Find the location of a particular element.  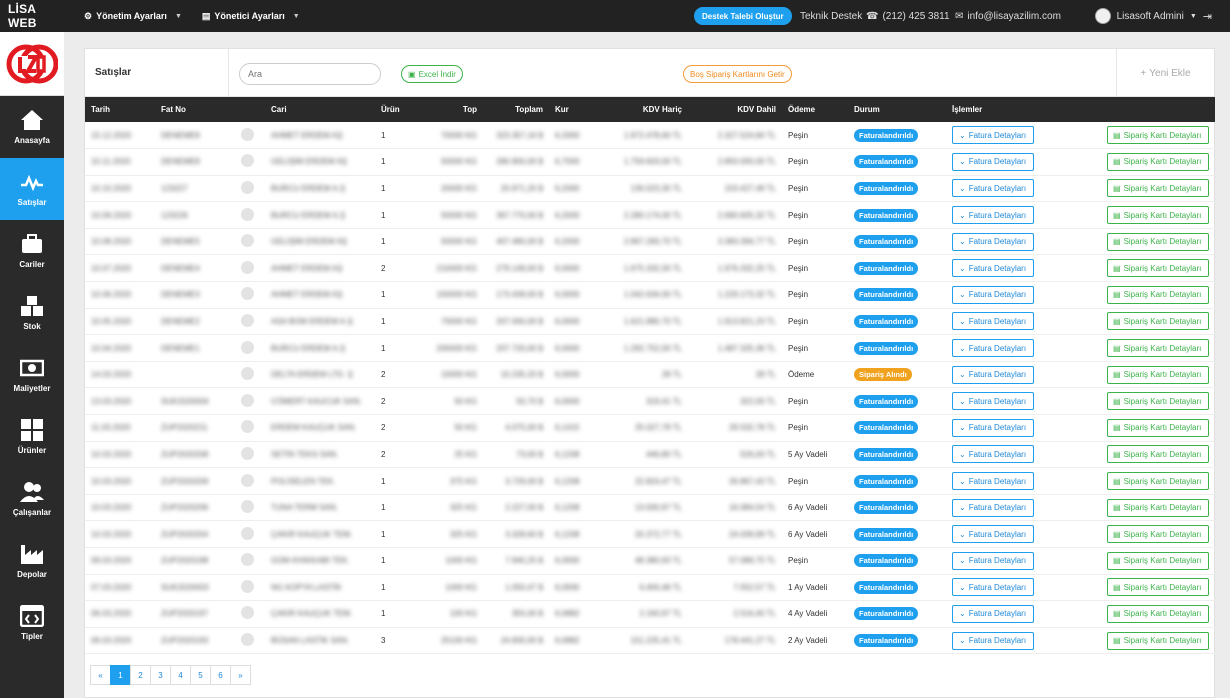

col-durum: Durum is located at coordinates (897, 109).